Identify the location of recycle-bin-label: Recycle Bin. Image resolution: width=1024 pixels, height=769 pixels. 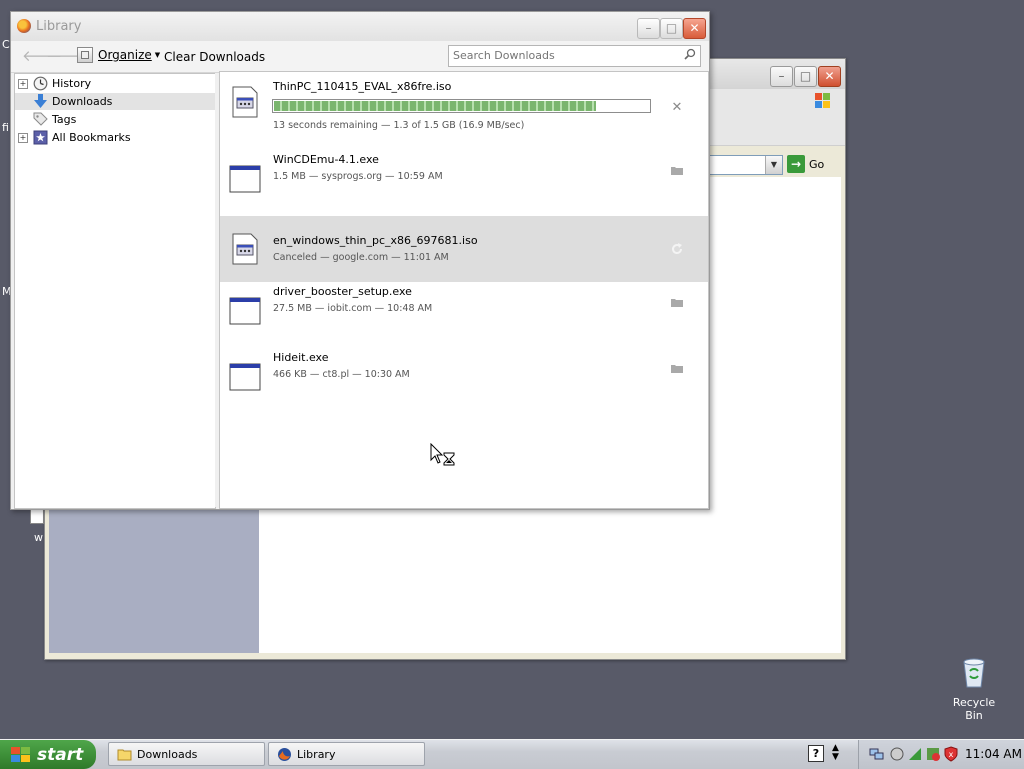
(974, 709).